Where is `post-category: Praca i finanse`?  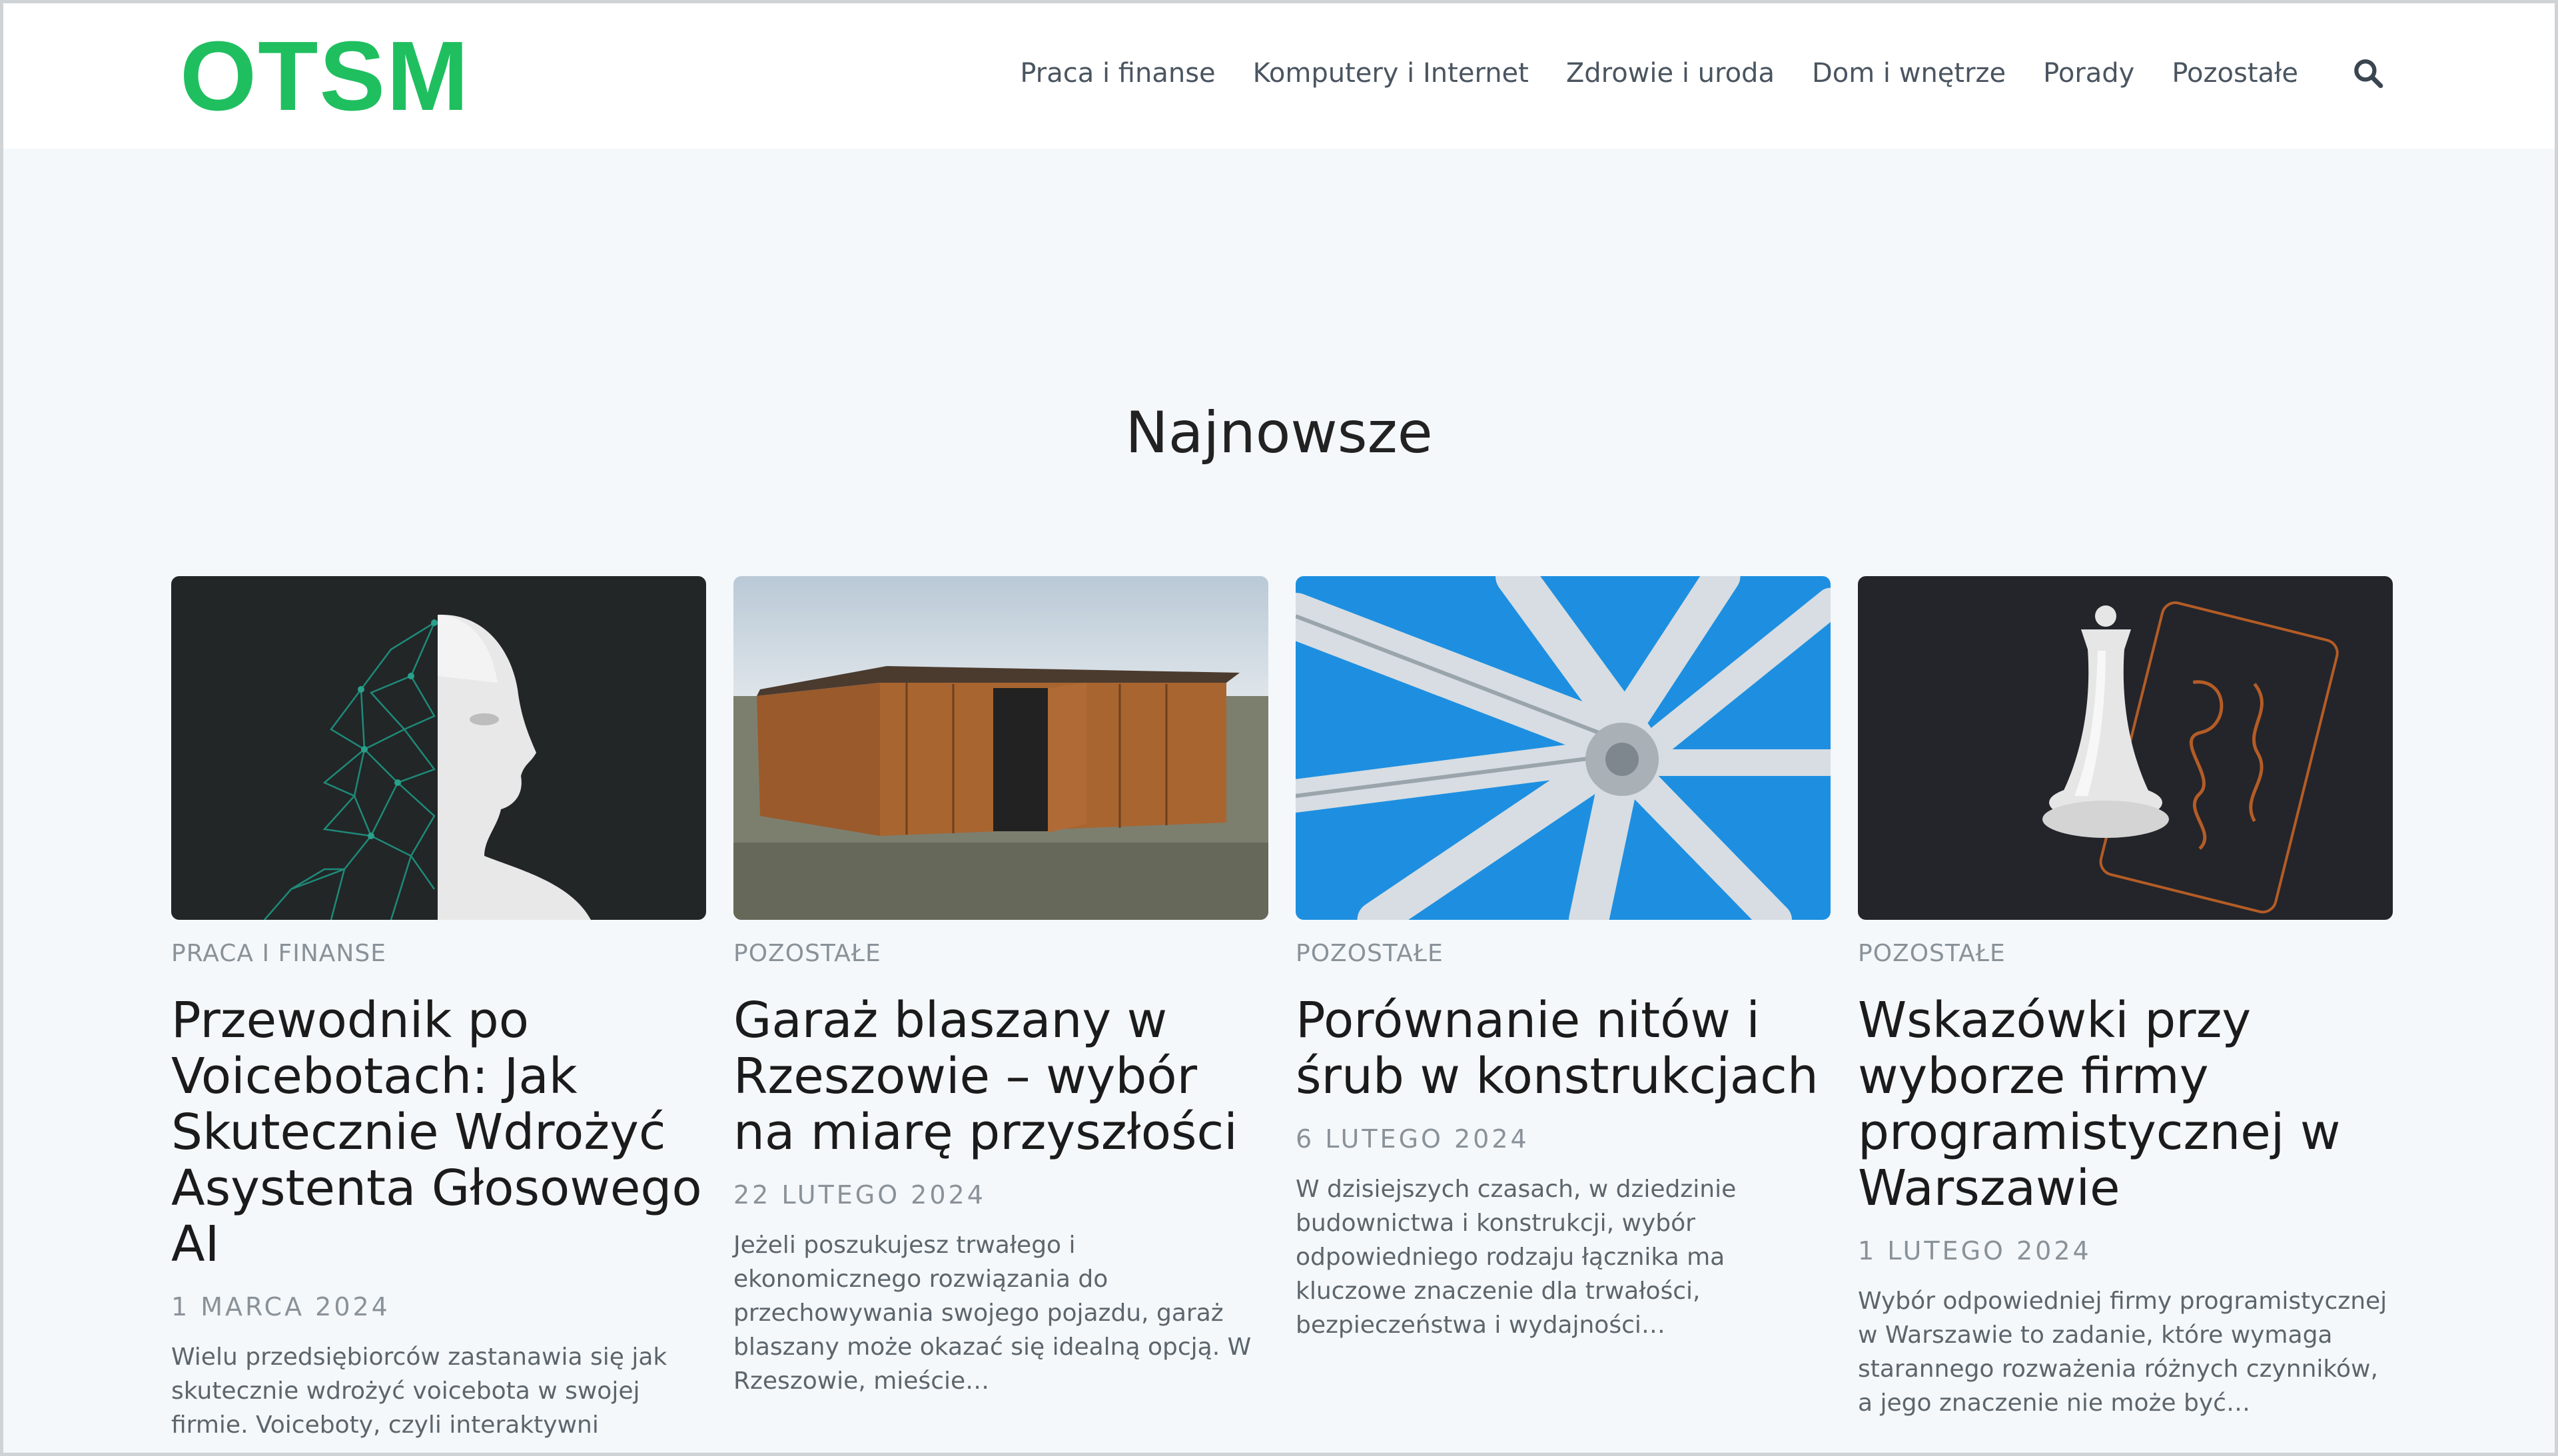
post-category: Praca i finanse is located at coordinates (439, 953).